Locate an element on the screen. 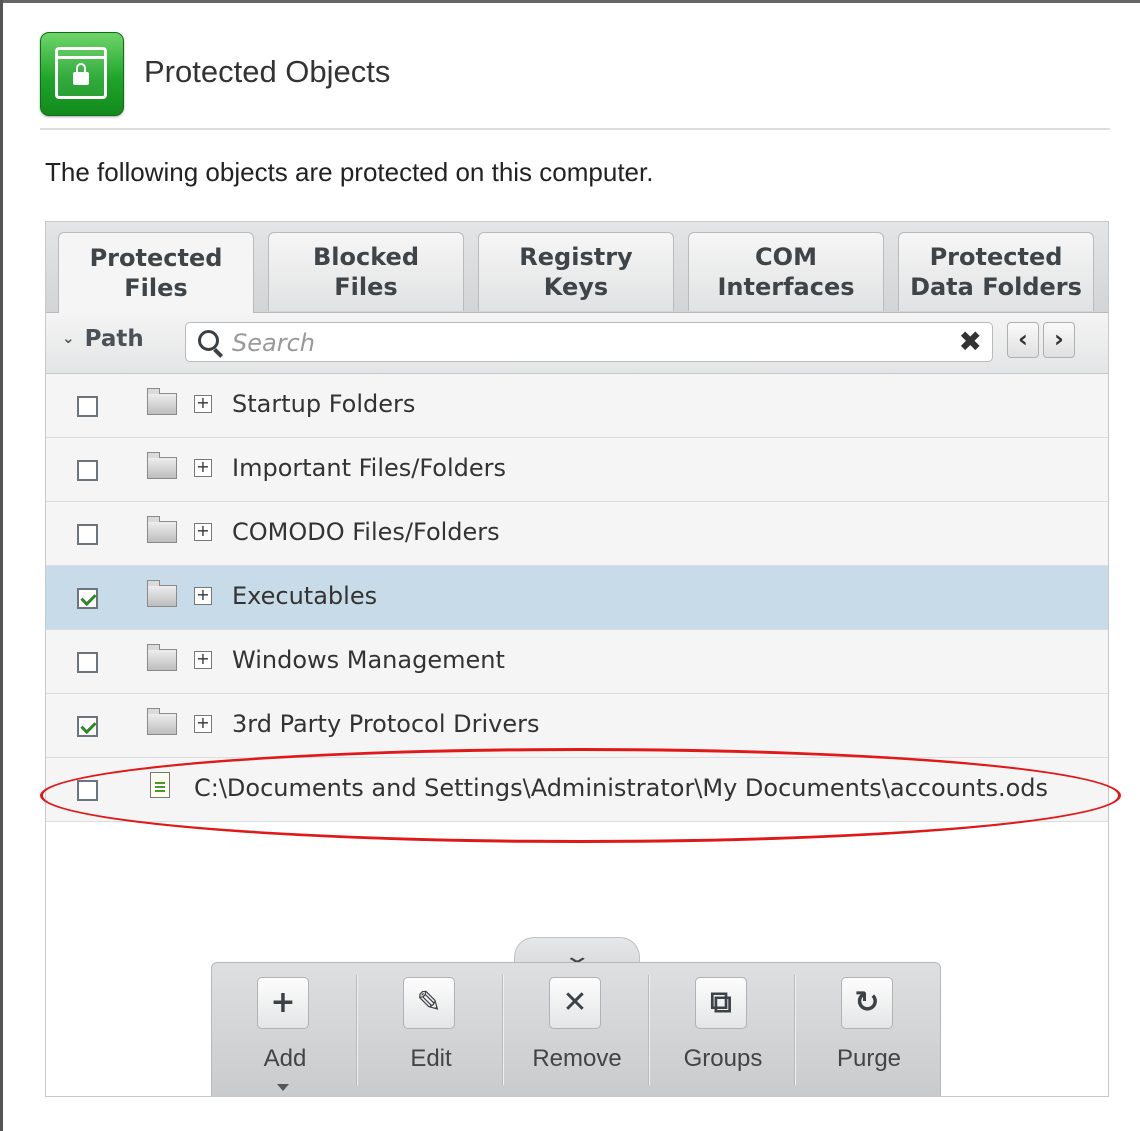 This screenshot has width=1140, height=1131. tab-protected-data-folders: Protected Data Folders is located at coordinates (996, 271).